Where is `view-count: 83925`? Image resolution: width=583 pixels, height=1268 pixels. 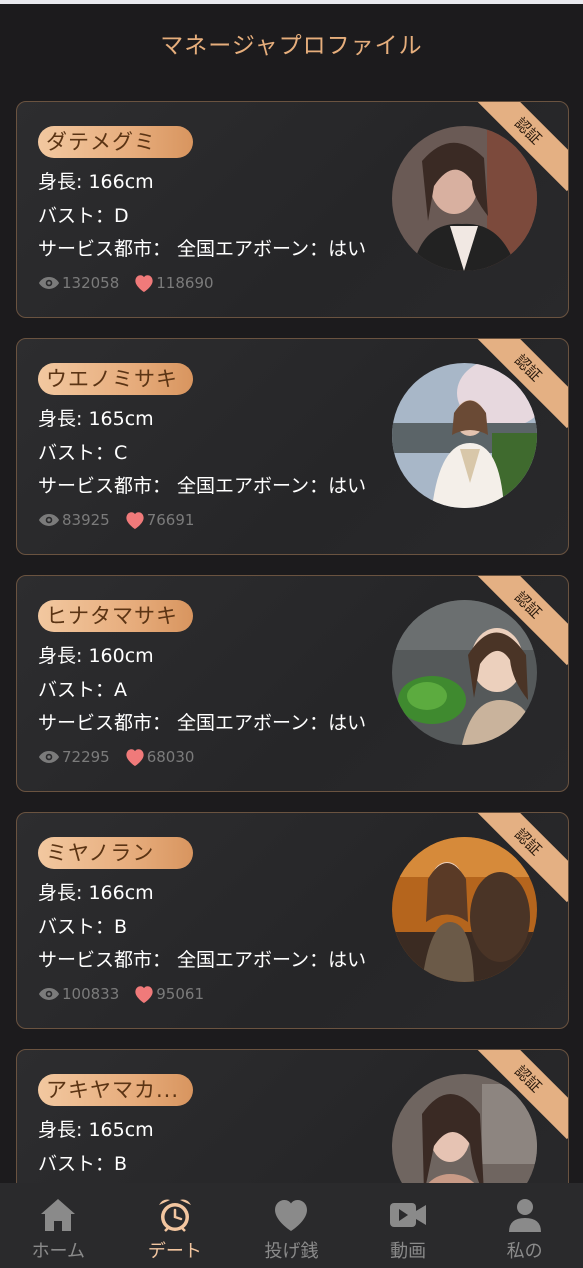
view-count: 83925 is located at coordinates (86, 520).